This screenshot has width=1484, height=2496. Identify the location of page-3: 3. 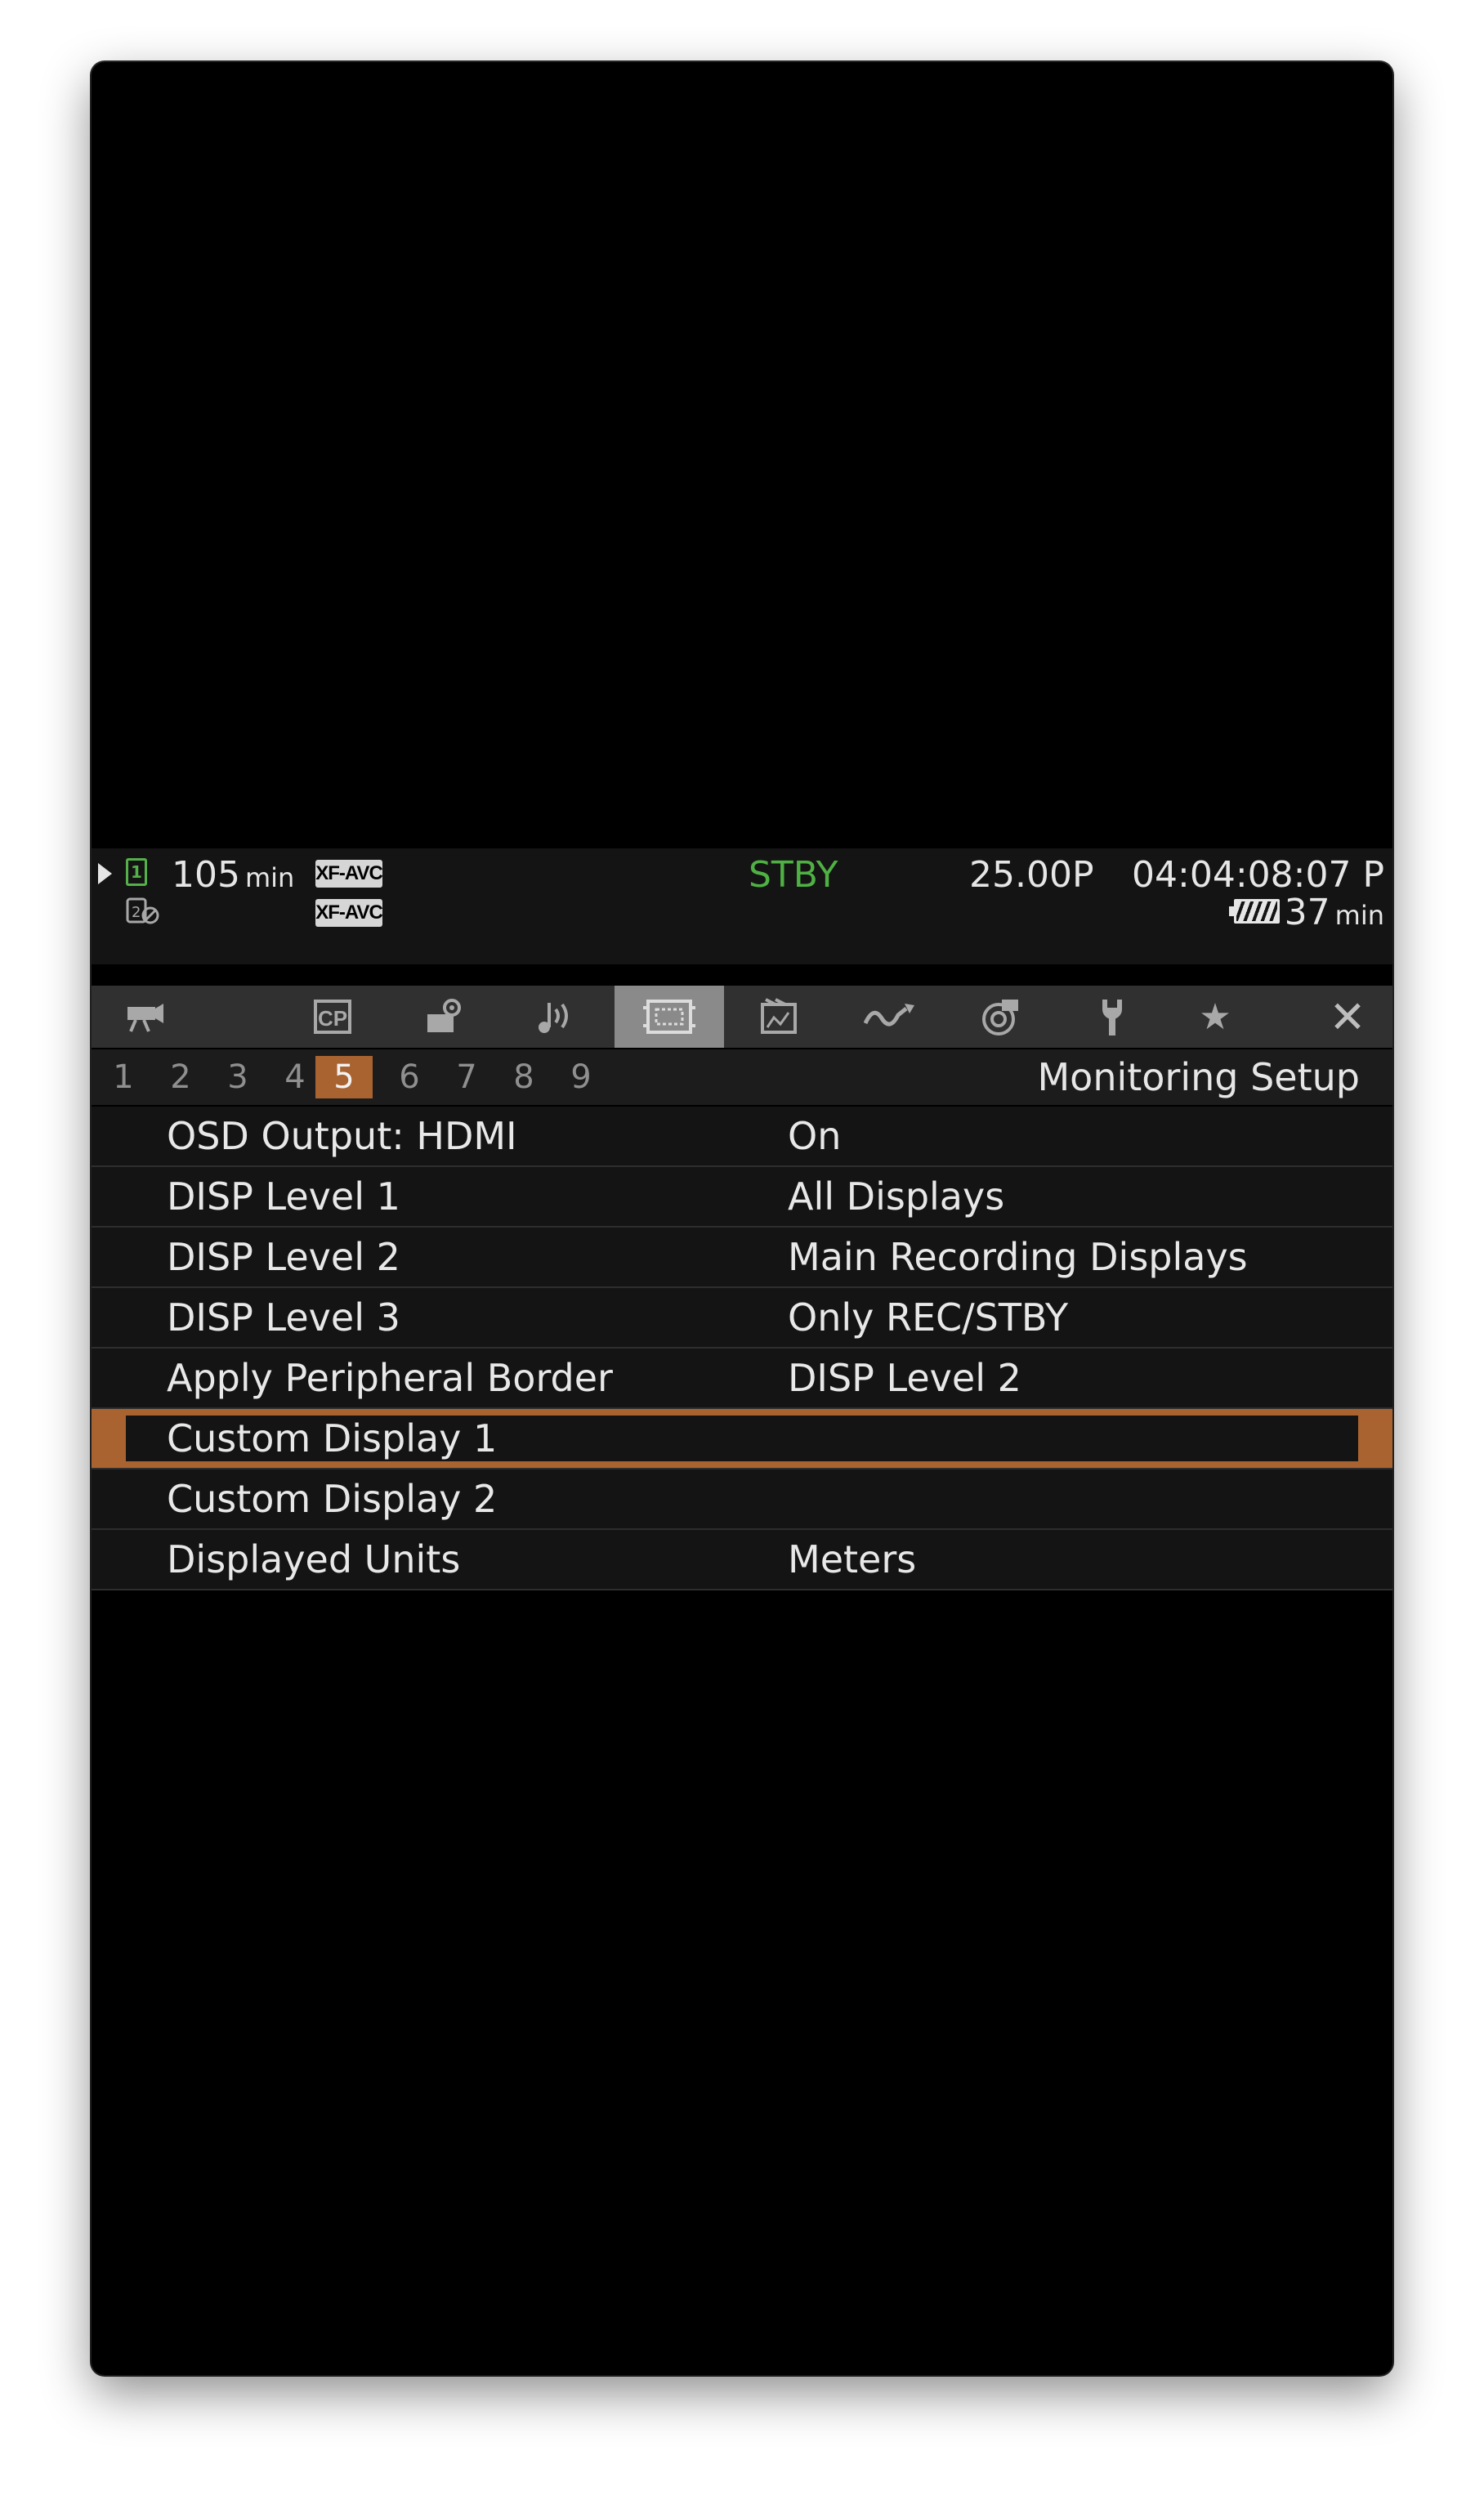
(238, 1077).